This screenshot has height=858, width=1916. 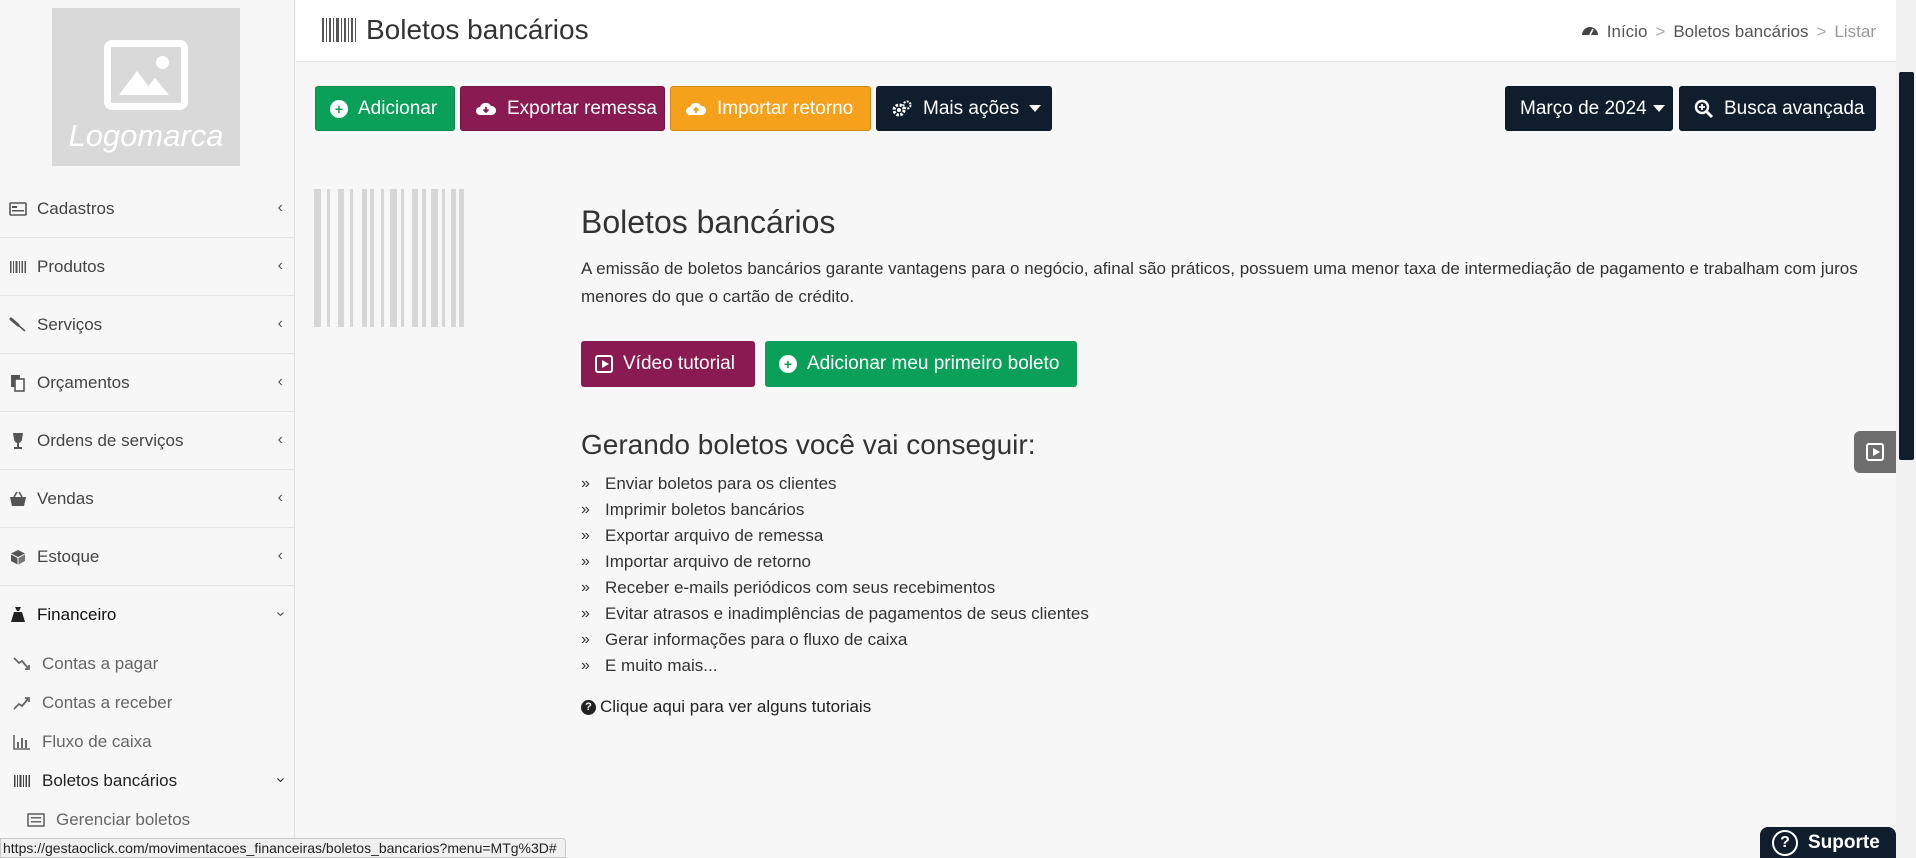 What do you see at coordinates (1231, 640) in the screenshot?
I see `list-item: » Gerar informações para o fluxo de caixa` at bounding box center [1231, 640].